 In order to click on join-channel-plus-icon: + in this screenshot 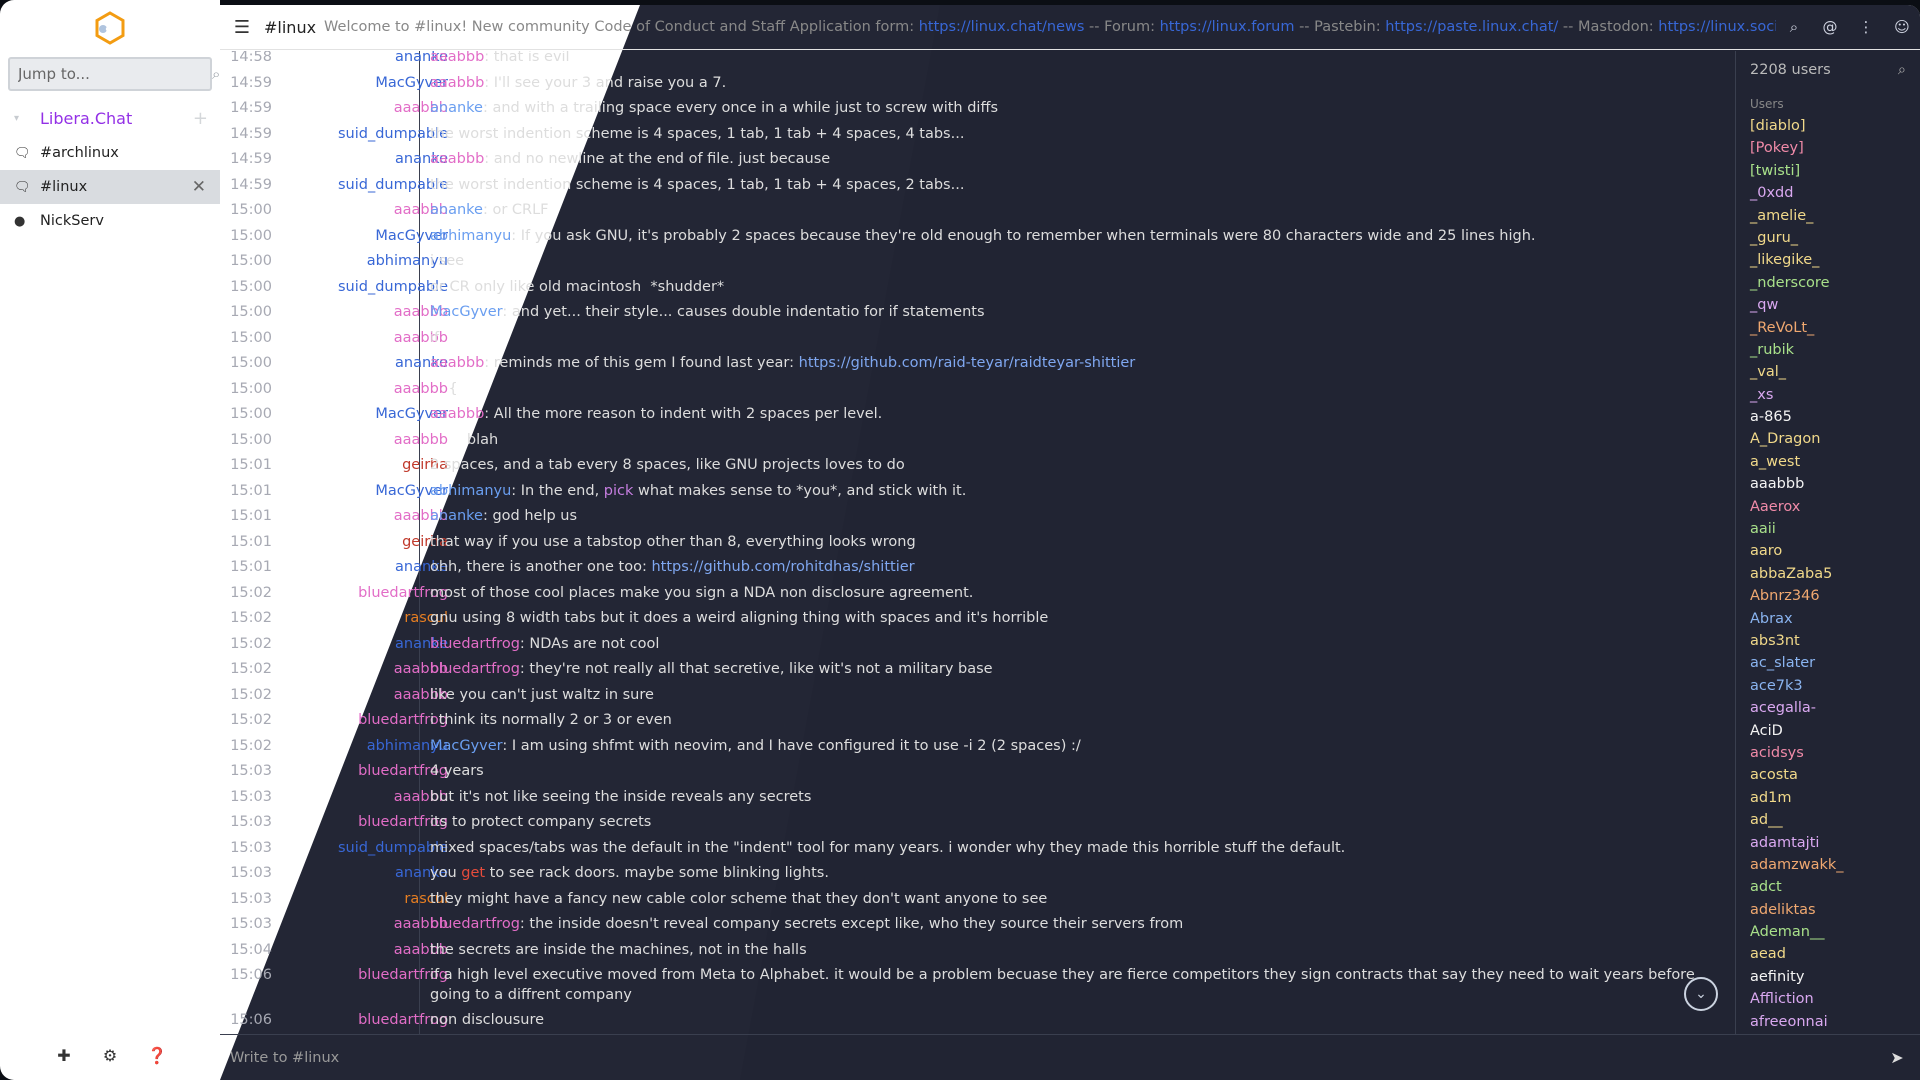, I will do `click(200, 118)`.